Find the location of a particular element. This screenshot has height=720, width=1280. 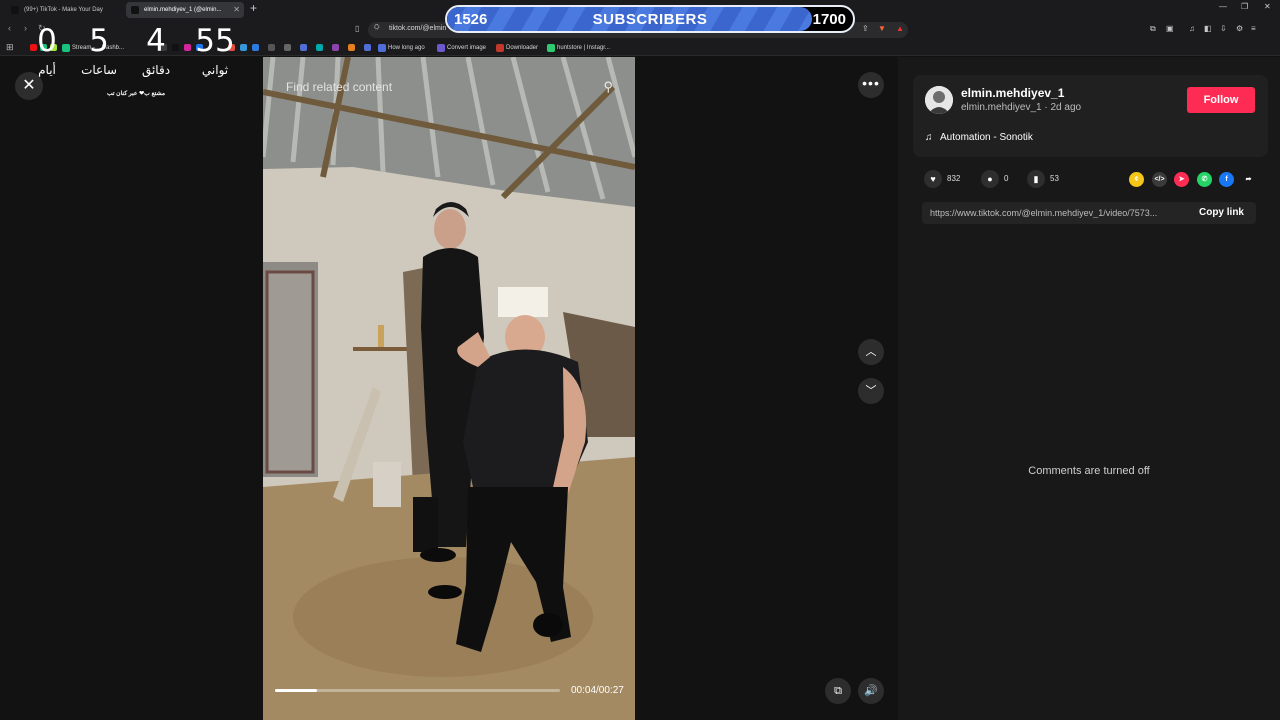

countdown-subtitle: مشتع ب❤ عبر كنان تب is located at coordinates (136, 94).